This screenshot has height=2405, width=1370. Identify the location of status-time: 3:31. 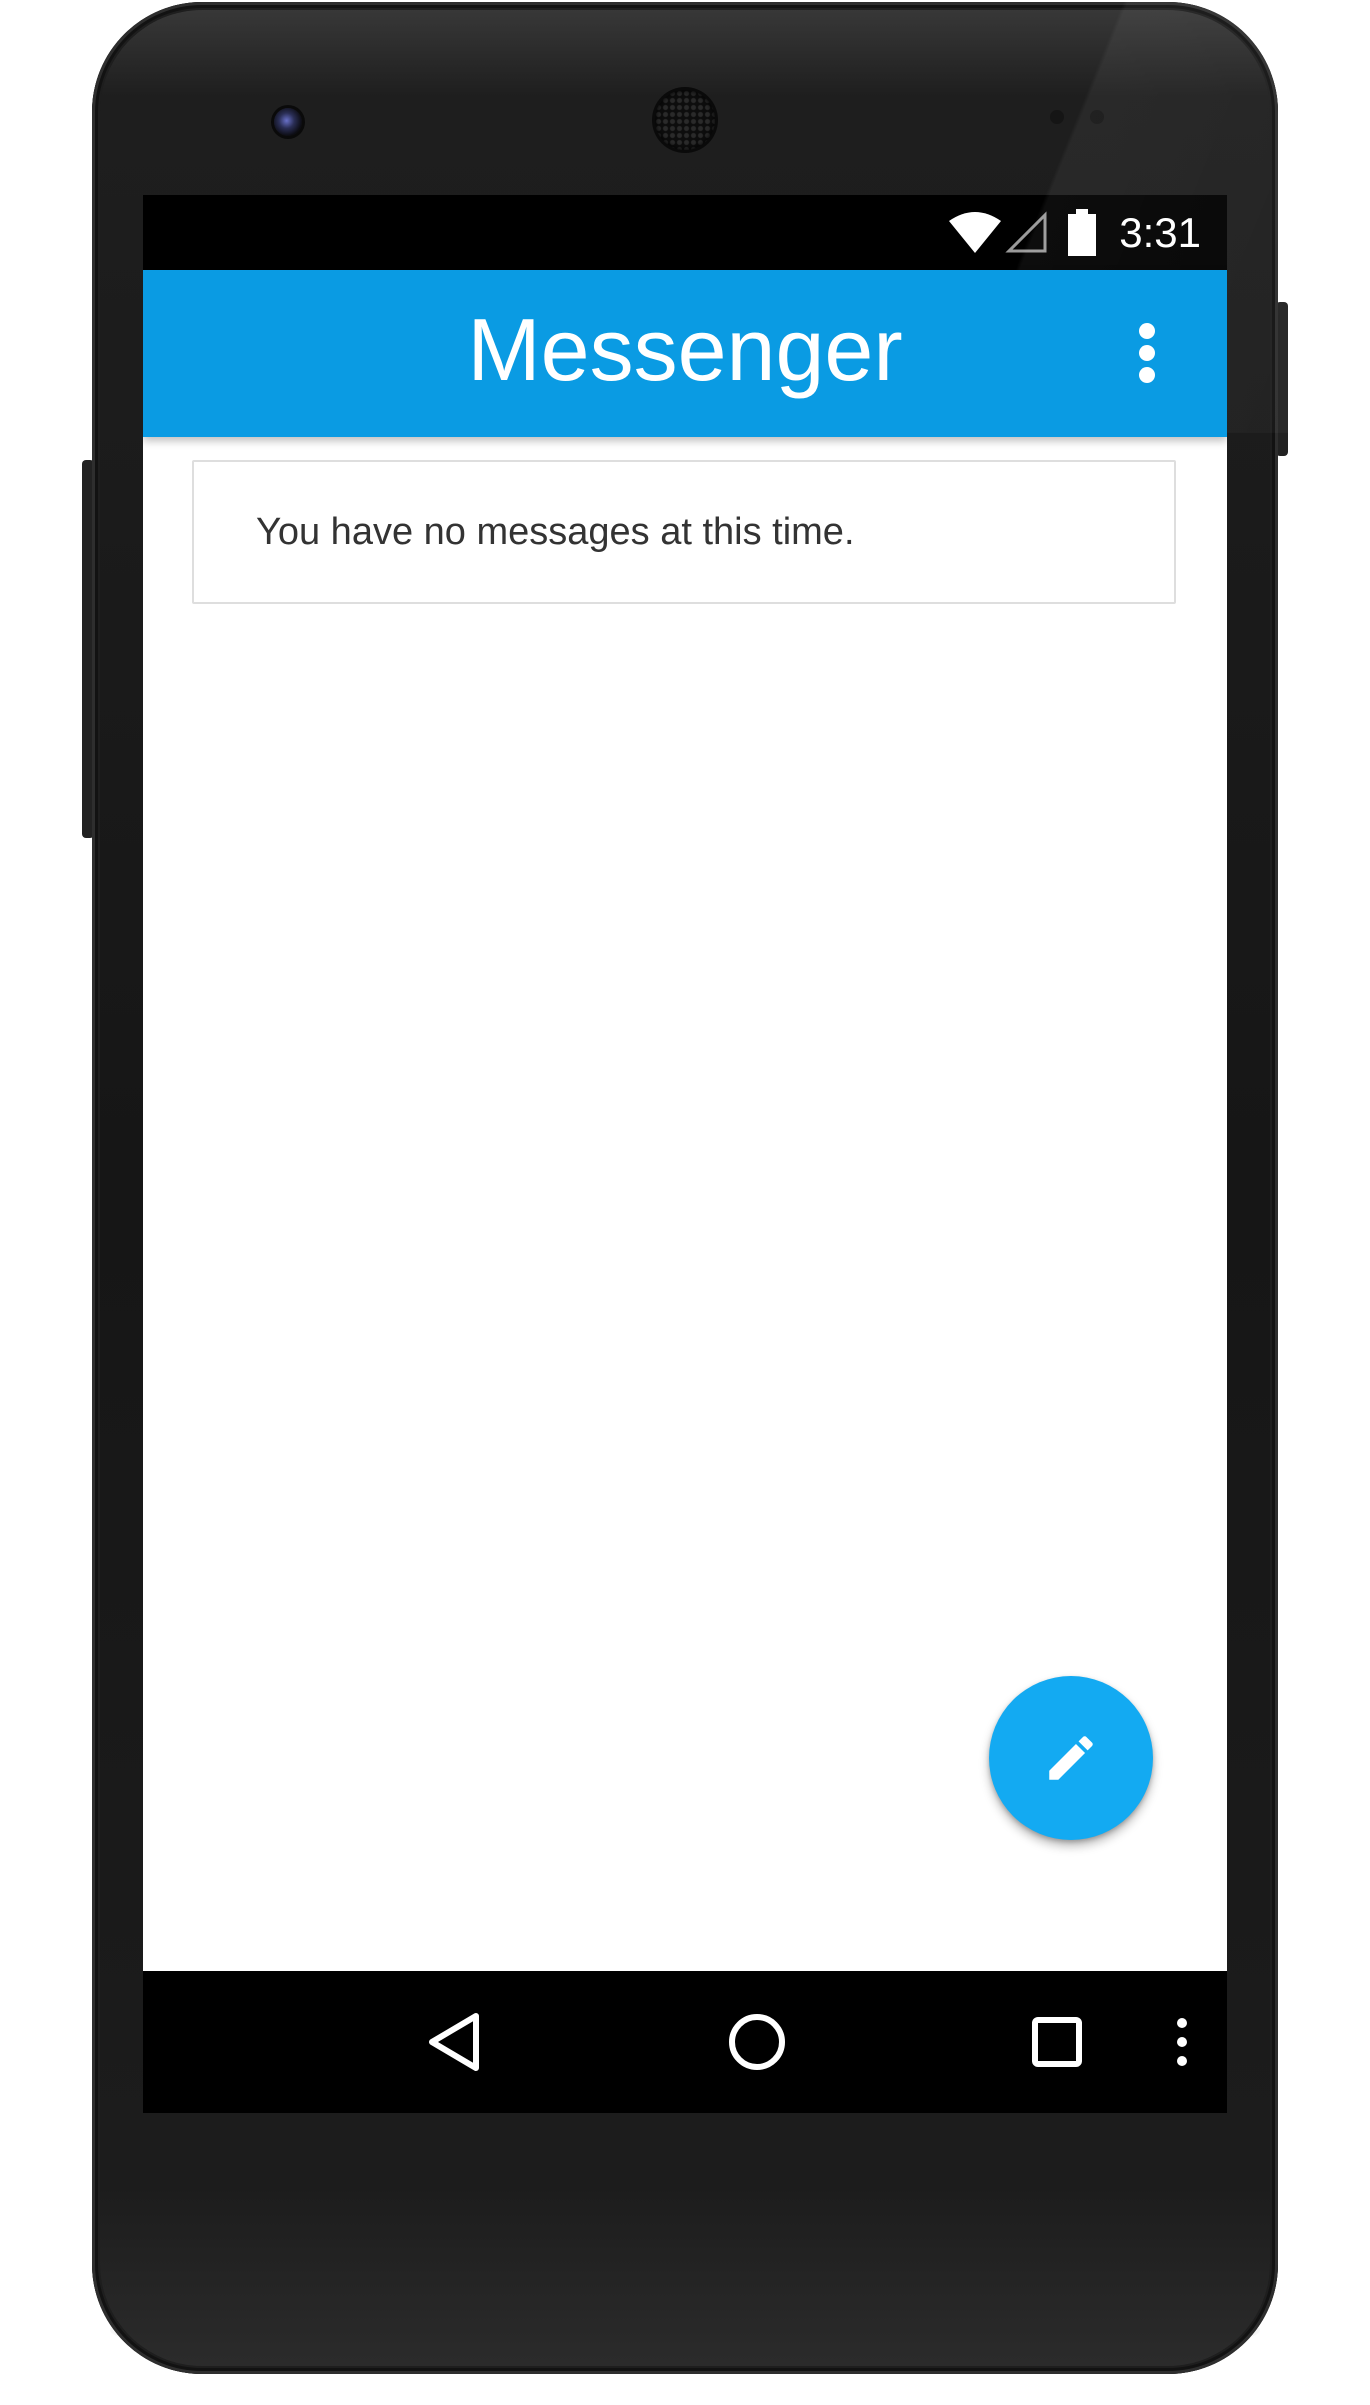
(1160, 232).